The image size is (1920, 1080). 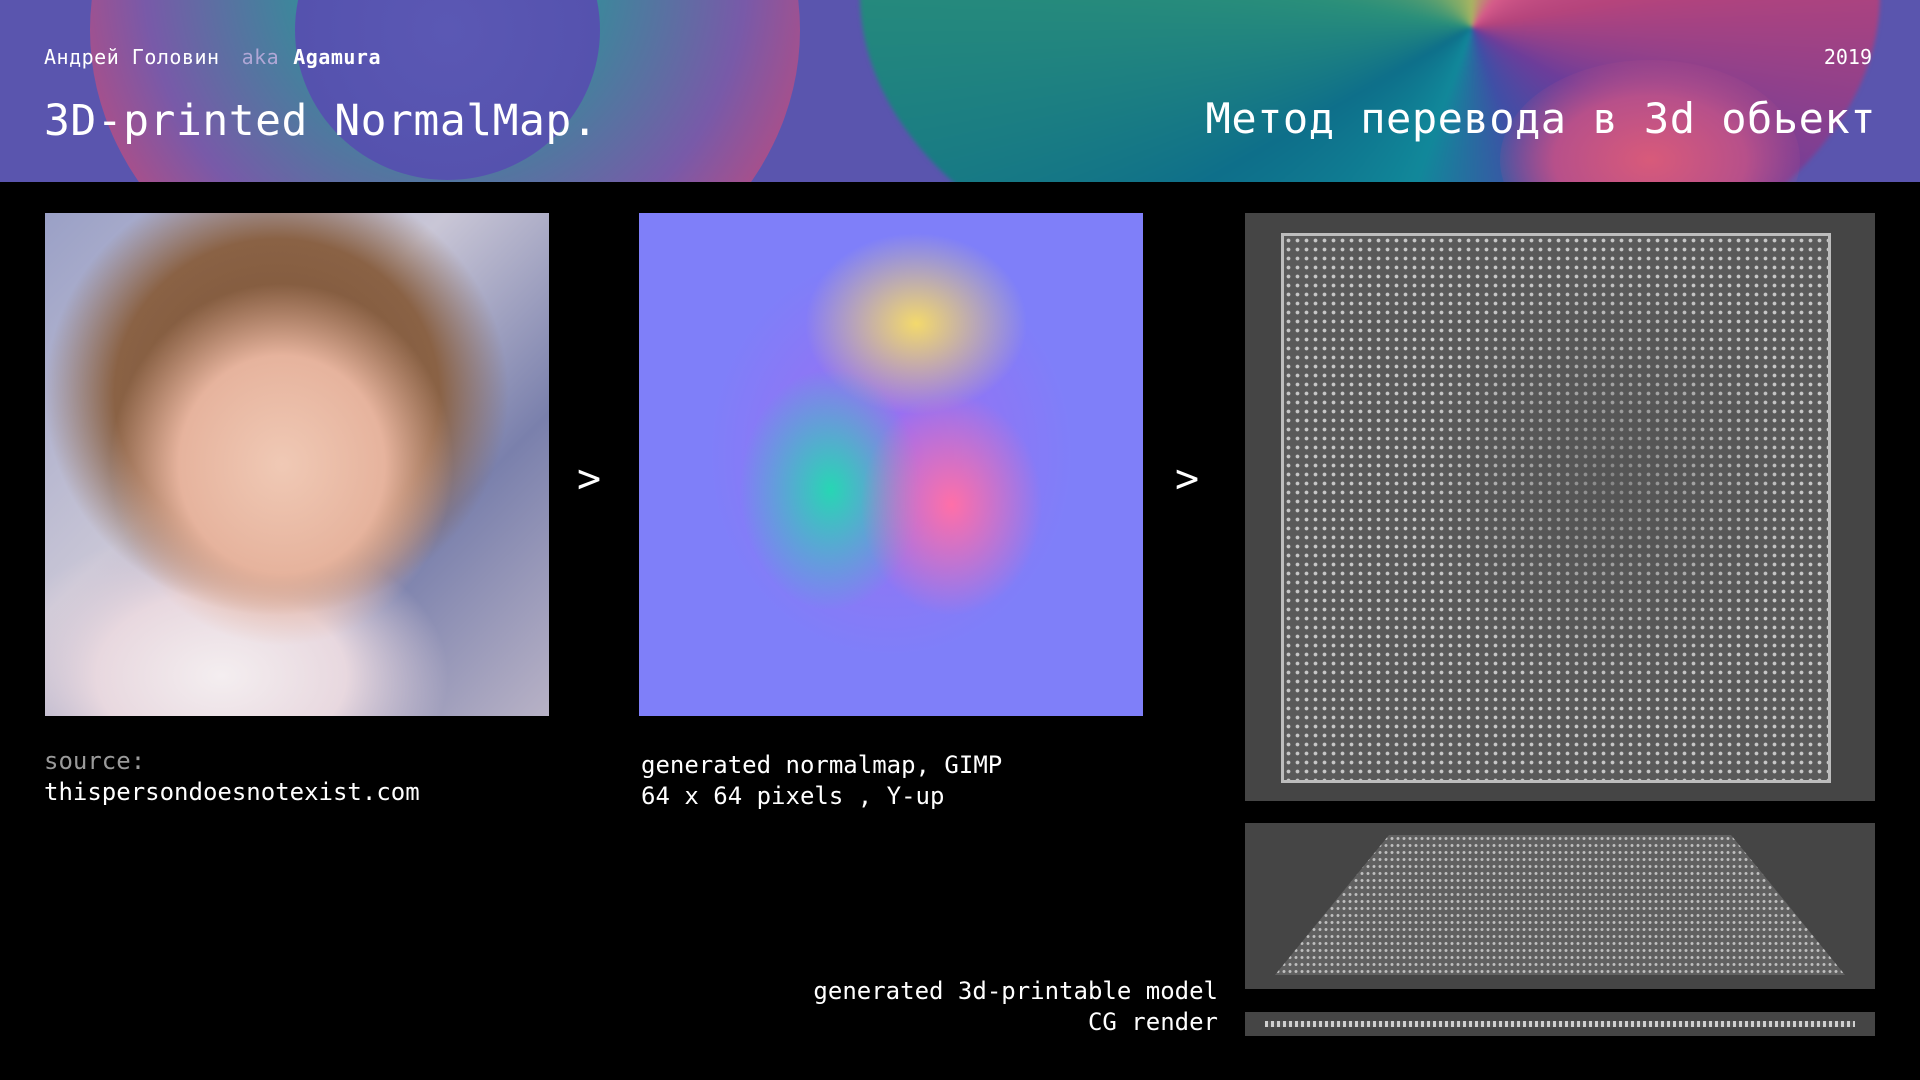 I want to click on source-url: thispersondoesnotexist.com, so click(x=232, y=792).